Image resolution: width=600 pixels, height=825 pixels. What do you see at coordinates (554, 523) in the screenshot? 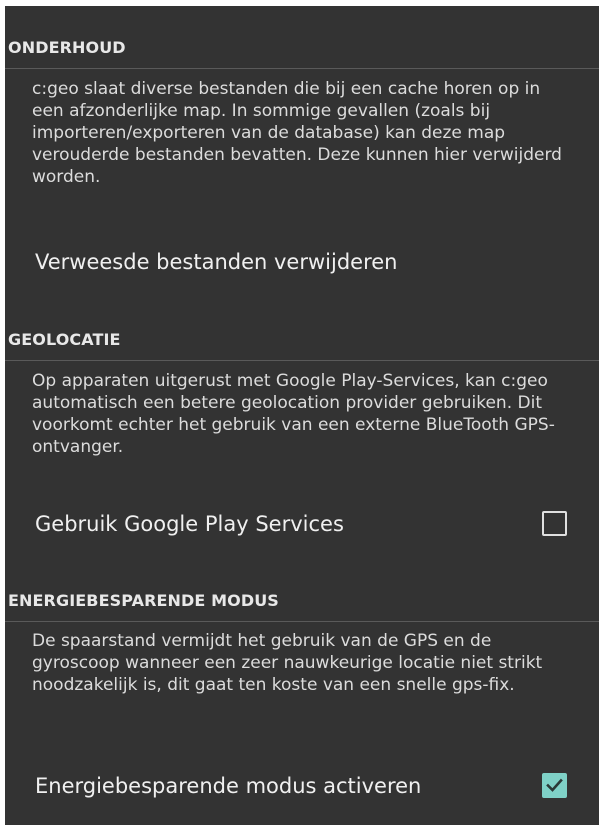
I see `checkbox-unchecked-icon` at bounding box center [554, 523].